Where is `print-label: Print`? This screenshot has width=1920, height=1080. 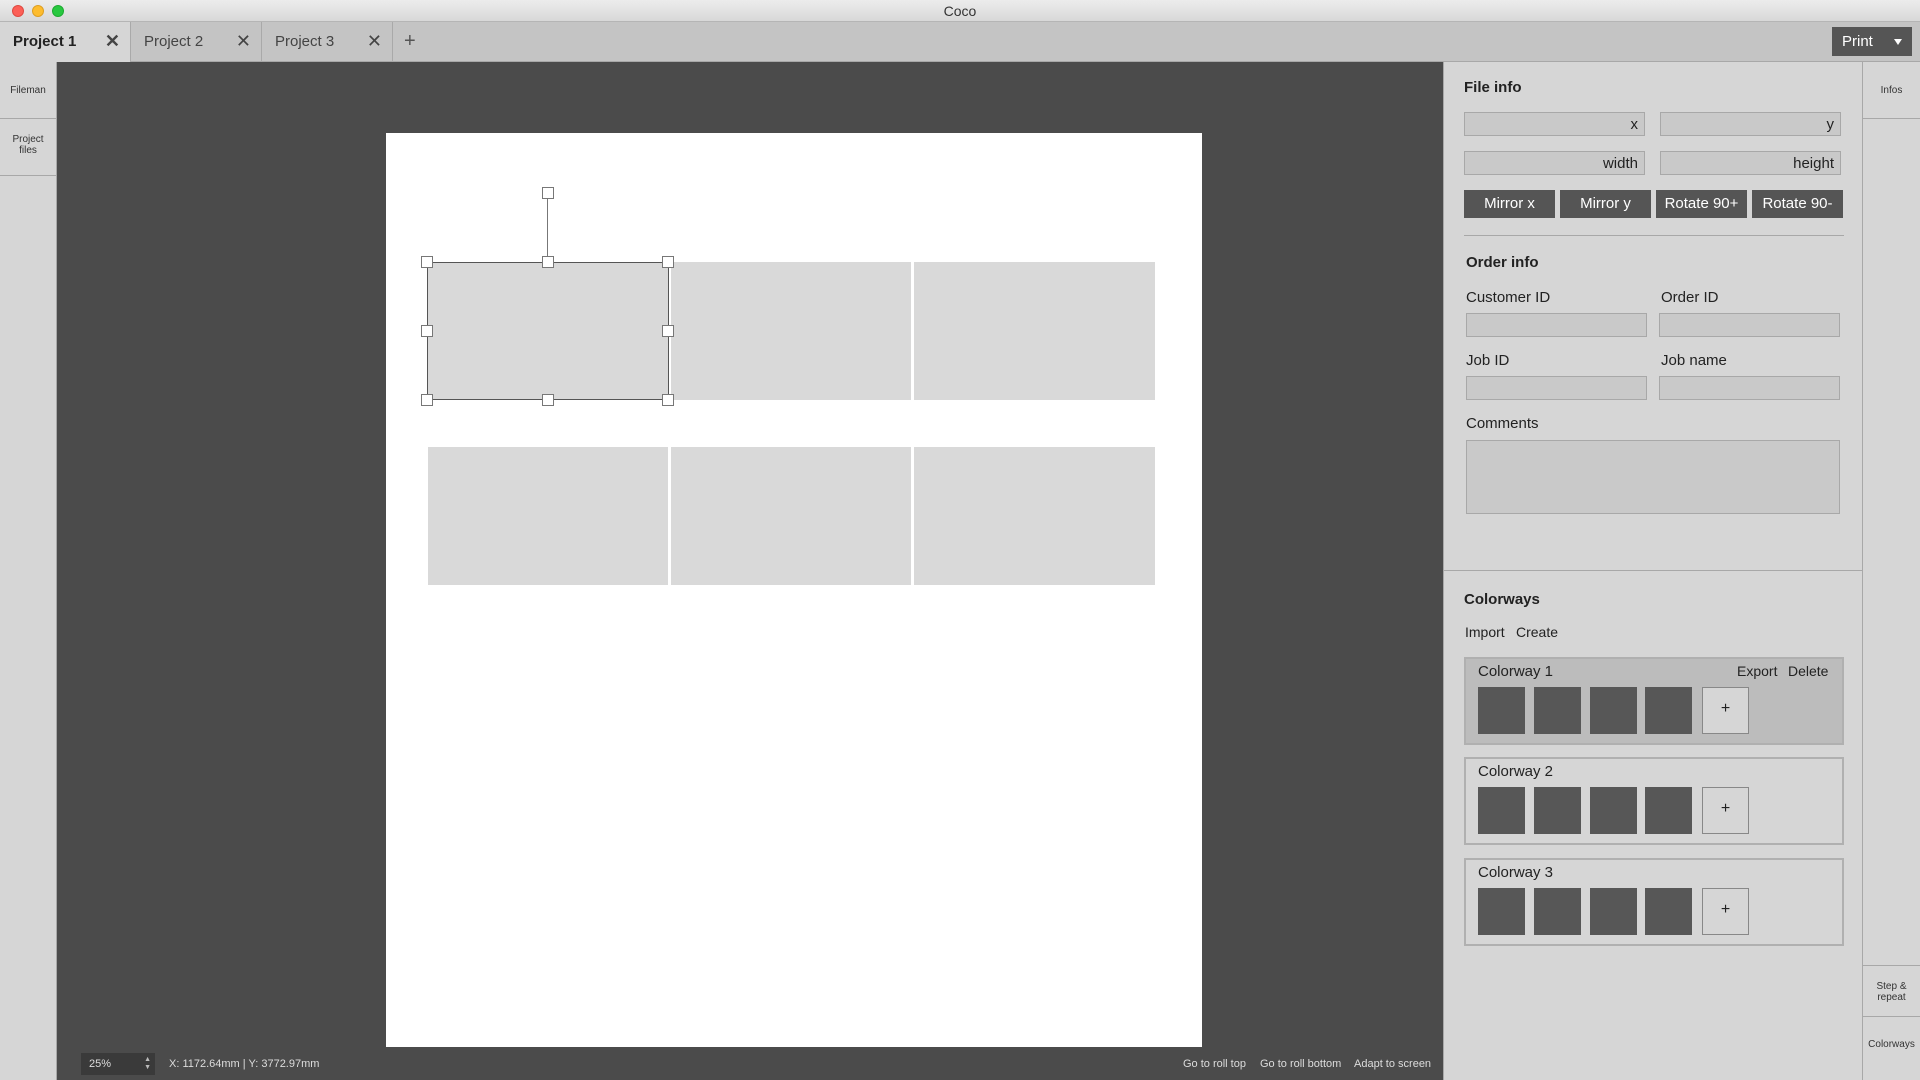 print-label: Print is located at coordinates (1857, 41).